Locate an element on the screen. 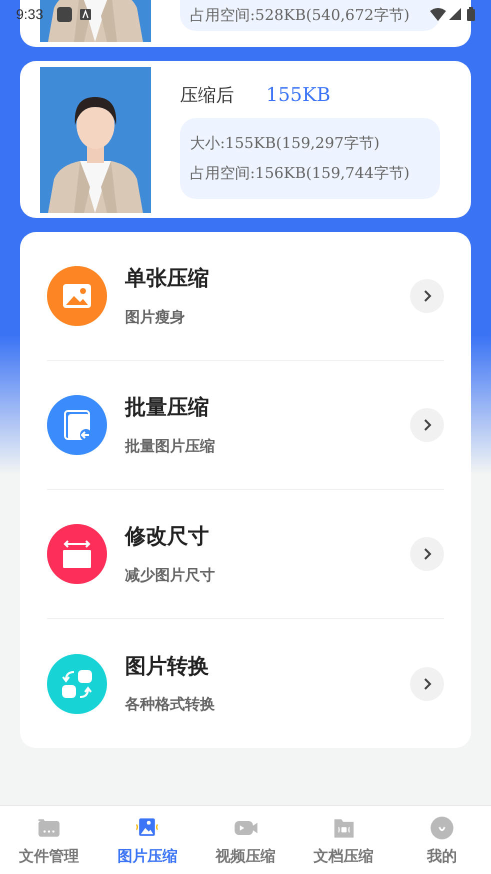 This screenshot has width=491, height=874. nav-tab: 我的 is located at coordinates (441, 840).